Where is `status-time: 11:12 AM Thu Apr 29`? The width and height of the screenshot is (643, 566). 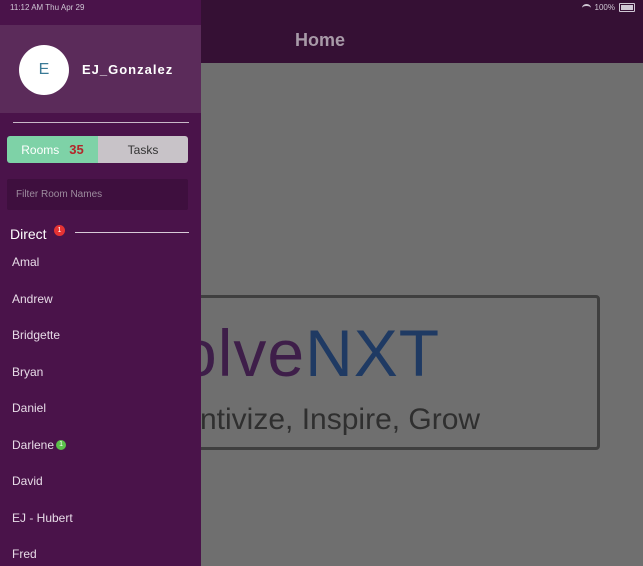 status-time: 11:12 AM Thu Apr 29 is located at coordinates (47, 7).